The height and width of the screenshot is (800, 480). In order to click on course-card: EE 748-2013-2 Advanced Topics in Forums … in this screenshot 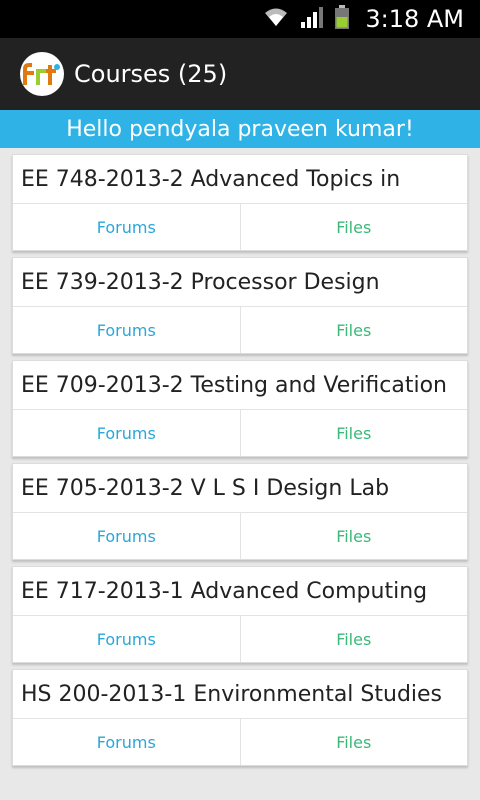, I will do `click(240, 202)`.